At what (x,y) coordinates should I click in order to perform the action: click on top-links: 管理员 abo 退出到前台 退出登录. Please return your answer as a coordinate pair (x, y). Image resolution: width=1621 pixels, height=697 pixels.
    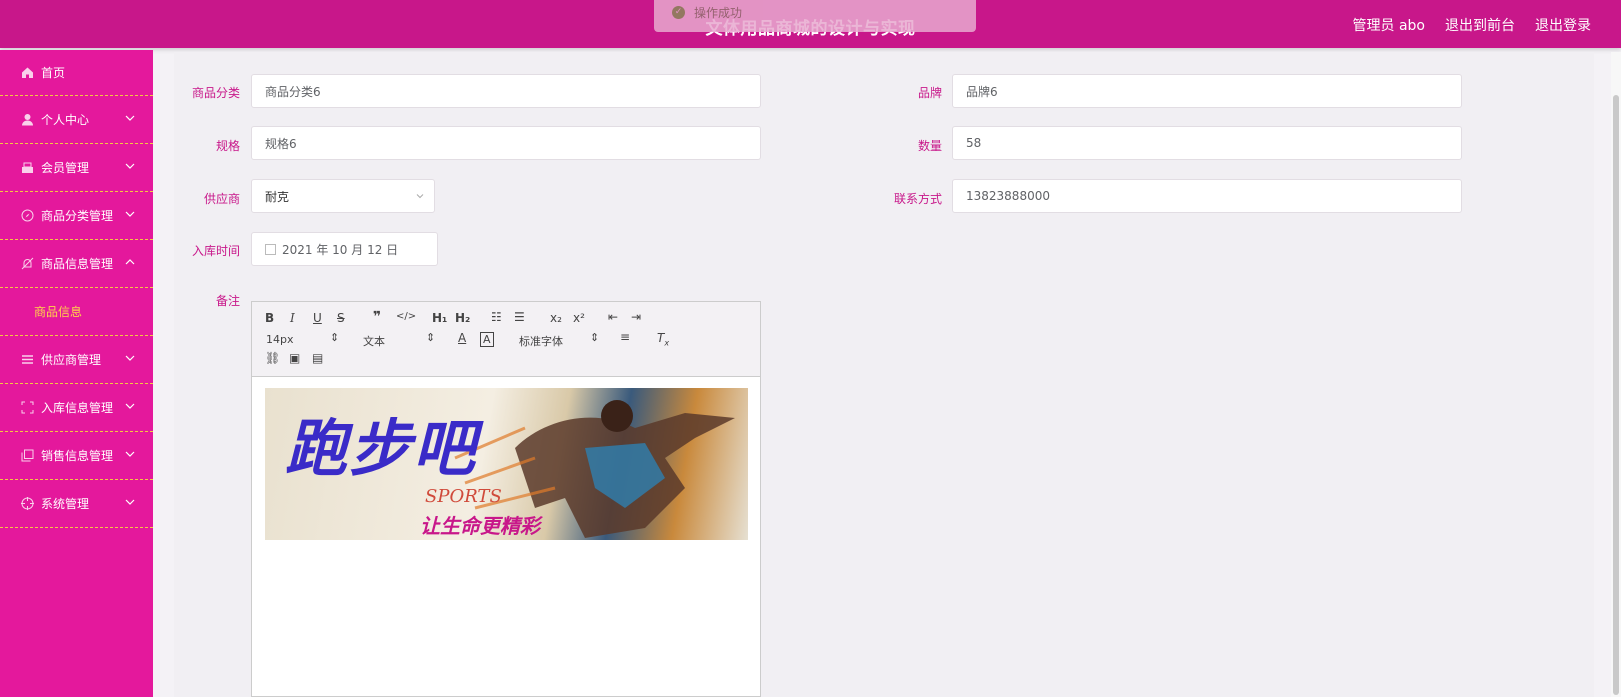
    Looking at the image, I should click on (1472, 25).